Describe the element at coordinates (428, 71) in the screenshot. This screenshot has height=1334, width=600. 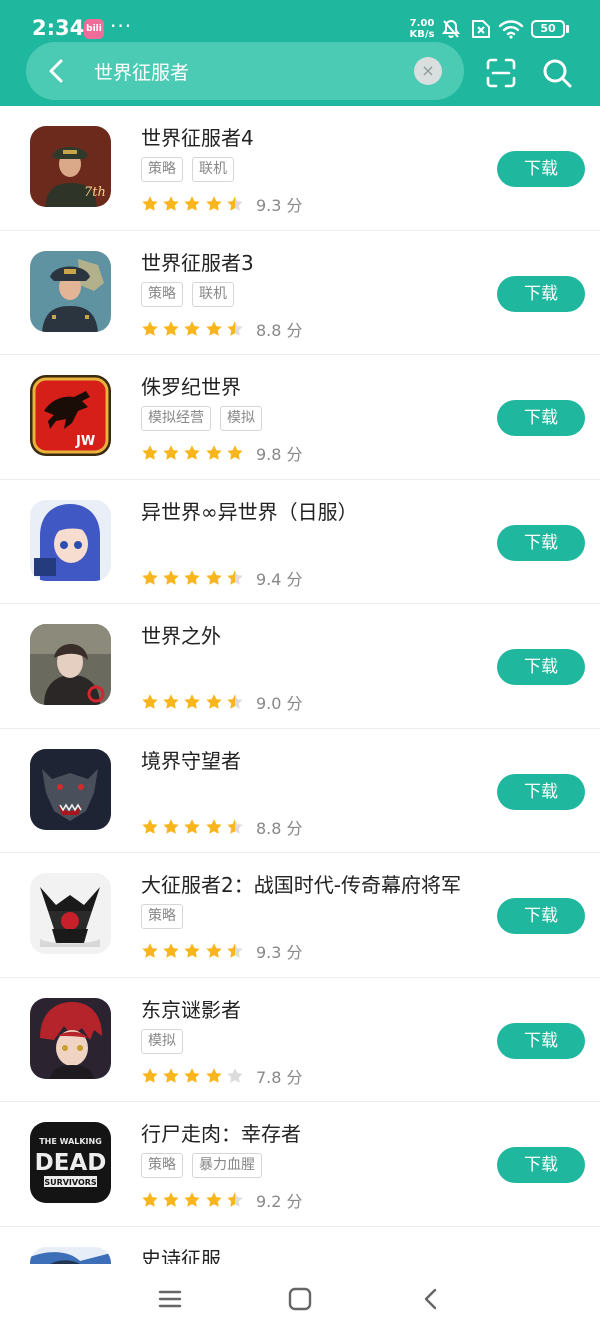
I see `clear-search-button: ×` at that location.